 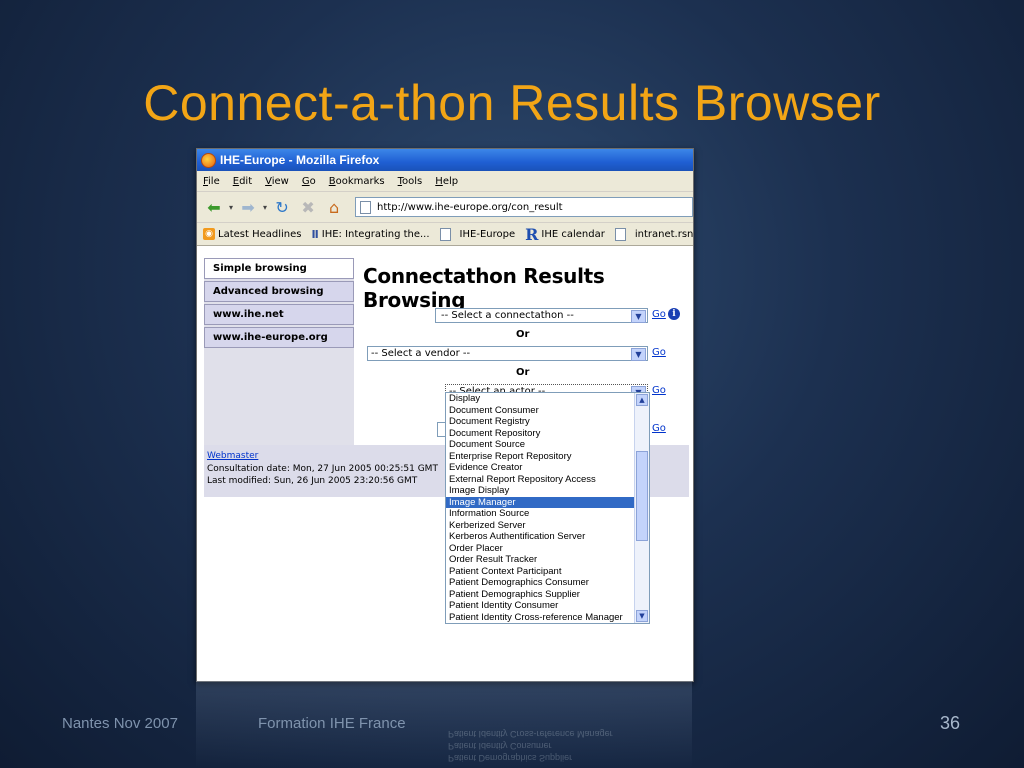 I want to click on url-bar: http://www.ihe-europe.org/con_result, so click(x=524, y=207).